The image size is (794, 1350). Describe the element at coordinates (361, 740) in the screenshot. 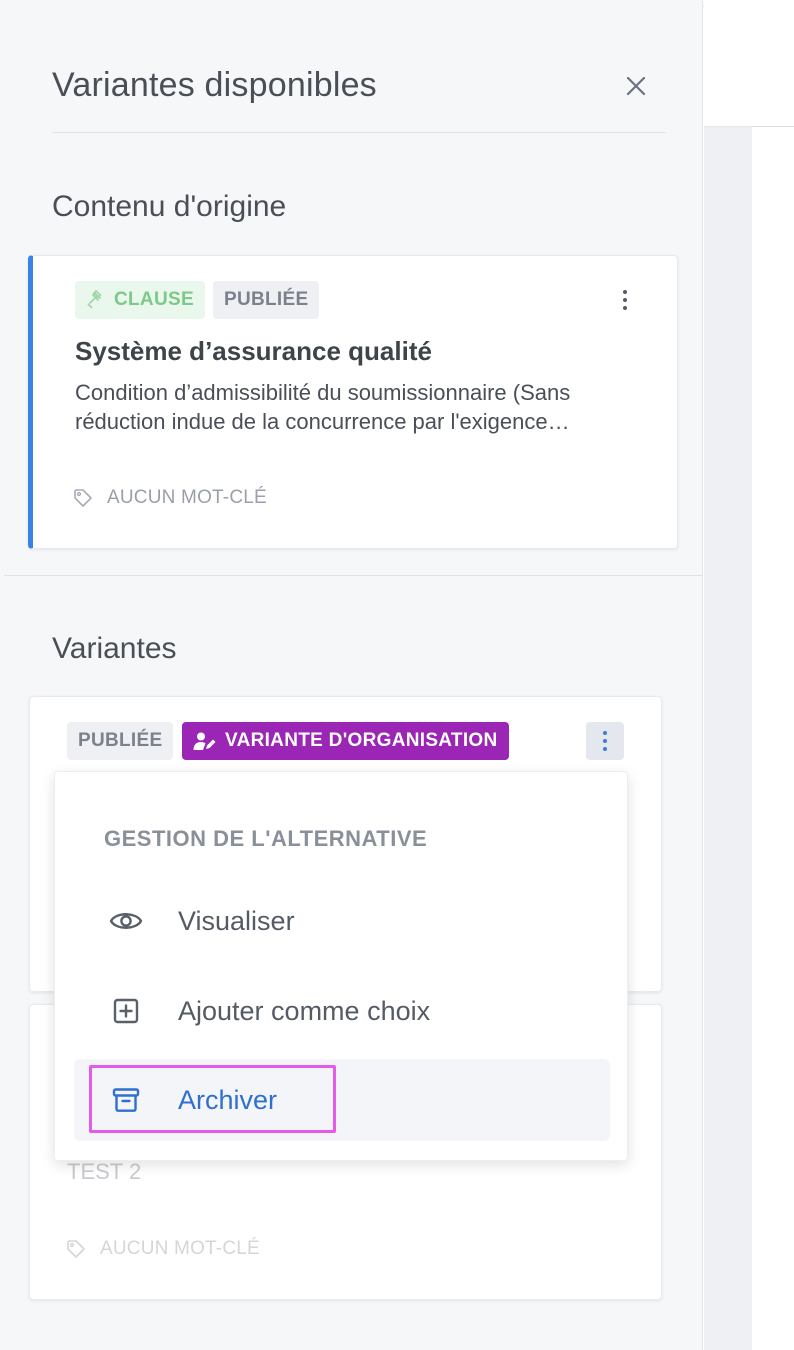

I see `org-variant-badge-label: VARIANTE D'ORGANISATION` at that location.